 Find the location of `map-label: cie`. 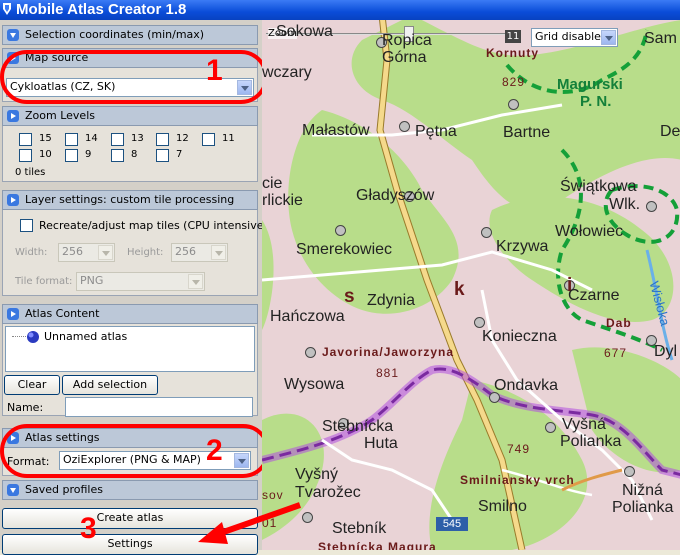

map-label: cie is located at coordinates (272, 183).